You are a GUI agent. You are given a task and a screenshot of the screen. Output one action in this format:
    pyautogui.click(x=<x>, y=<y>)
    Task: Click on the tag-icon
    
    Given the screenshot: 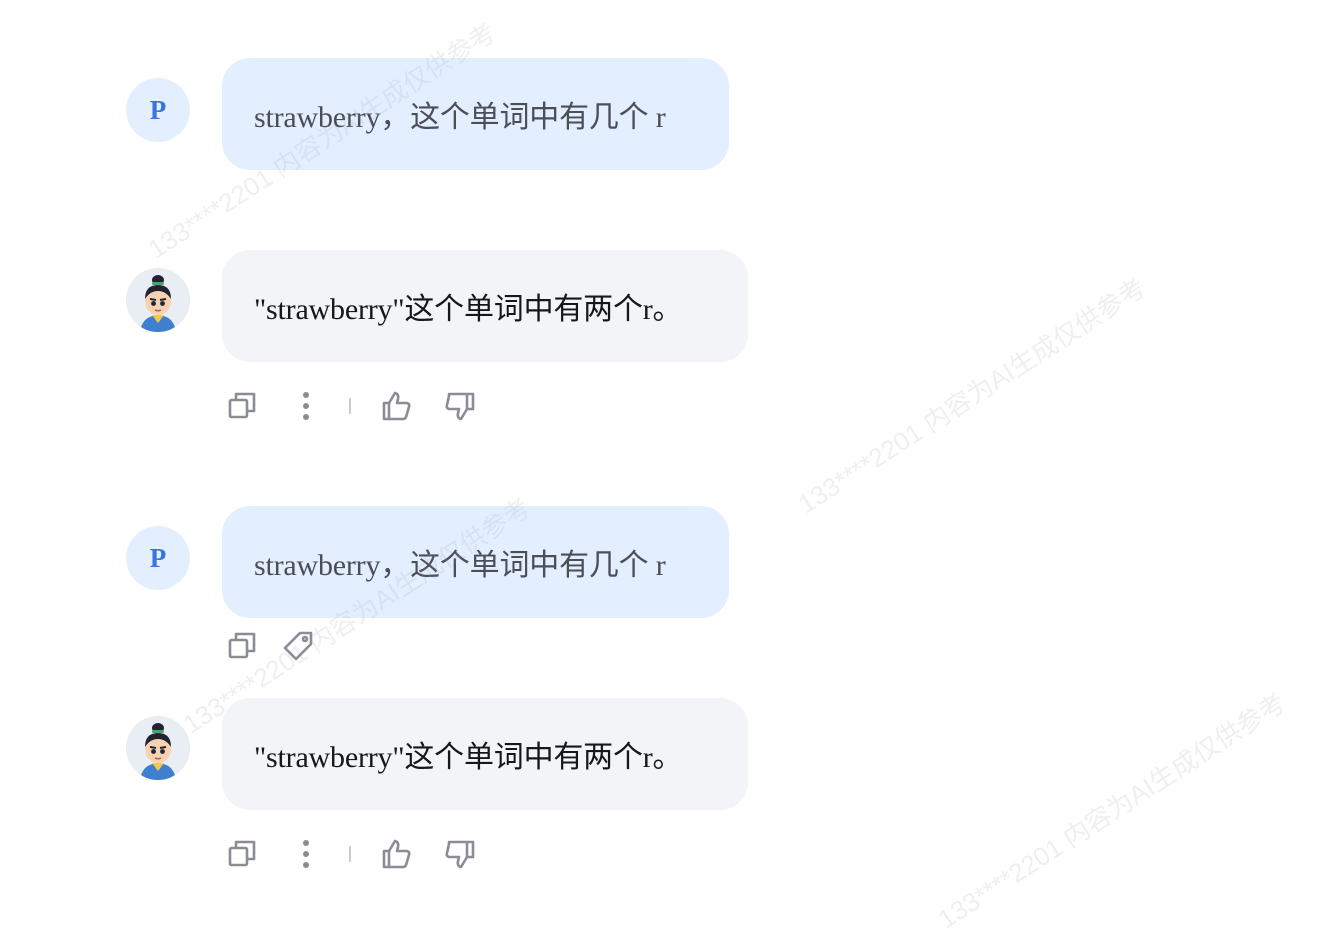 What is the action you would take?
    pyautogui.click(x=298, y=646)
    